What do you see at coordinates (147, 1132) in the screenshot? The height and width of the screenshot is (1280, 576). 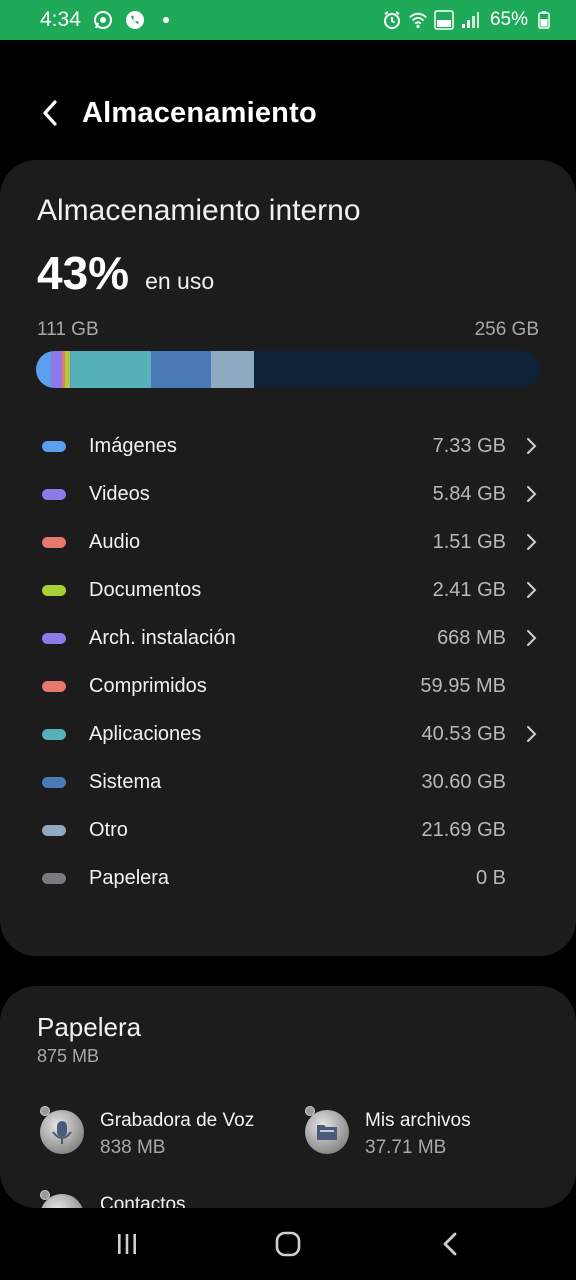 I see `trash-item-voice-recorder: Grabadora de Voz 838 MB` at bounding box center [147, 1132].